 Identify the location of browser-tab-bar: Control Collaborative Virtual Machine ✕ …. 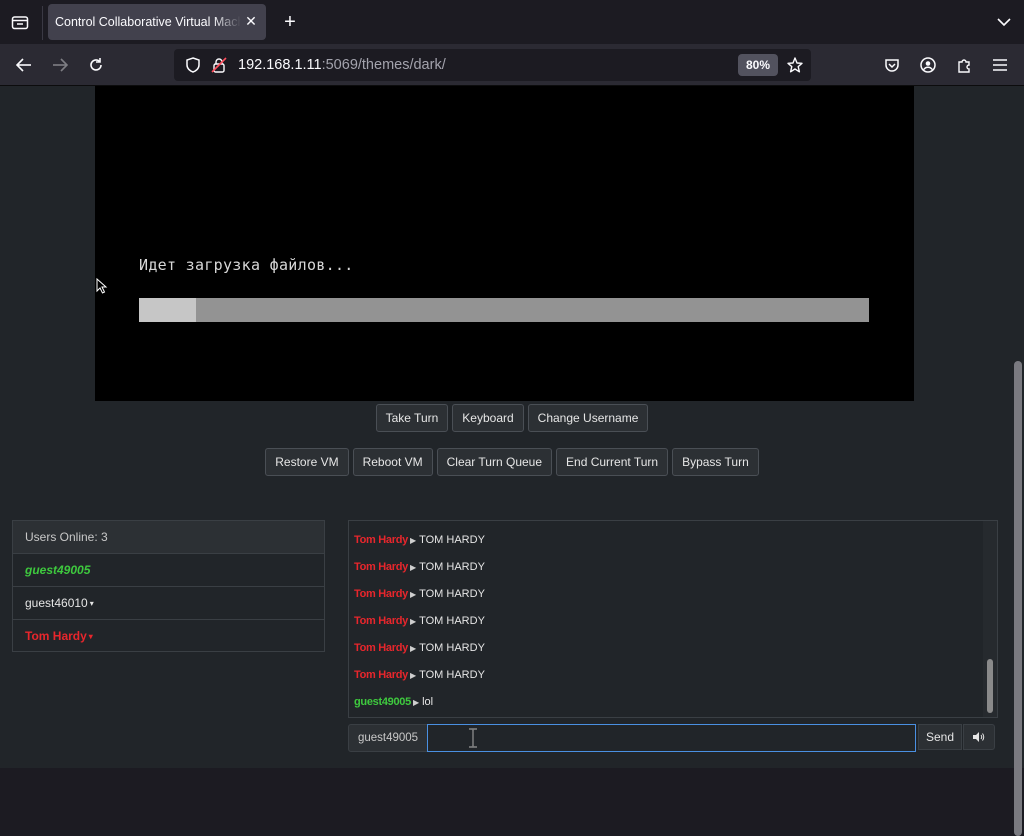
(512, 22).